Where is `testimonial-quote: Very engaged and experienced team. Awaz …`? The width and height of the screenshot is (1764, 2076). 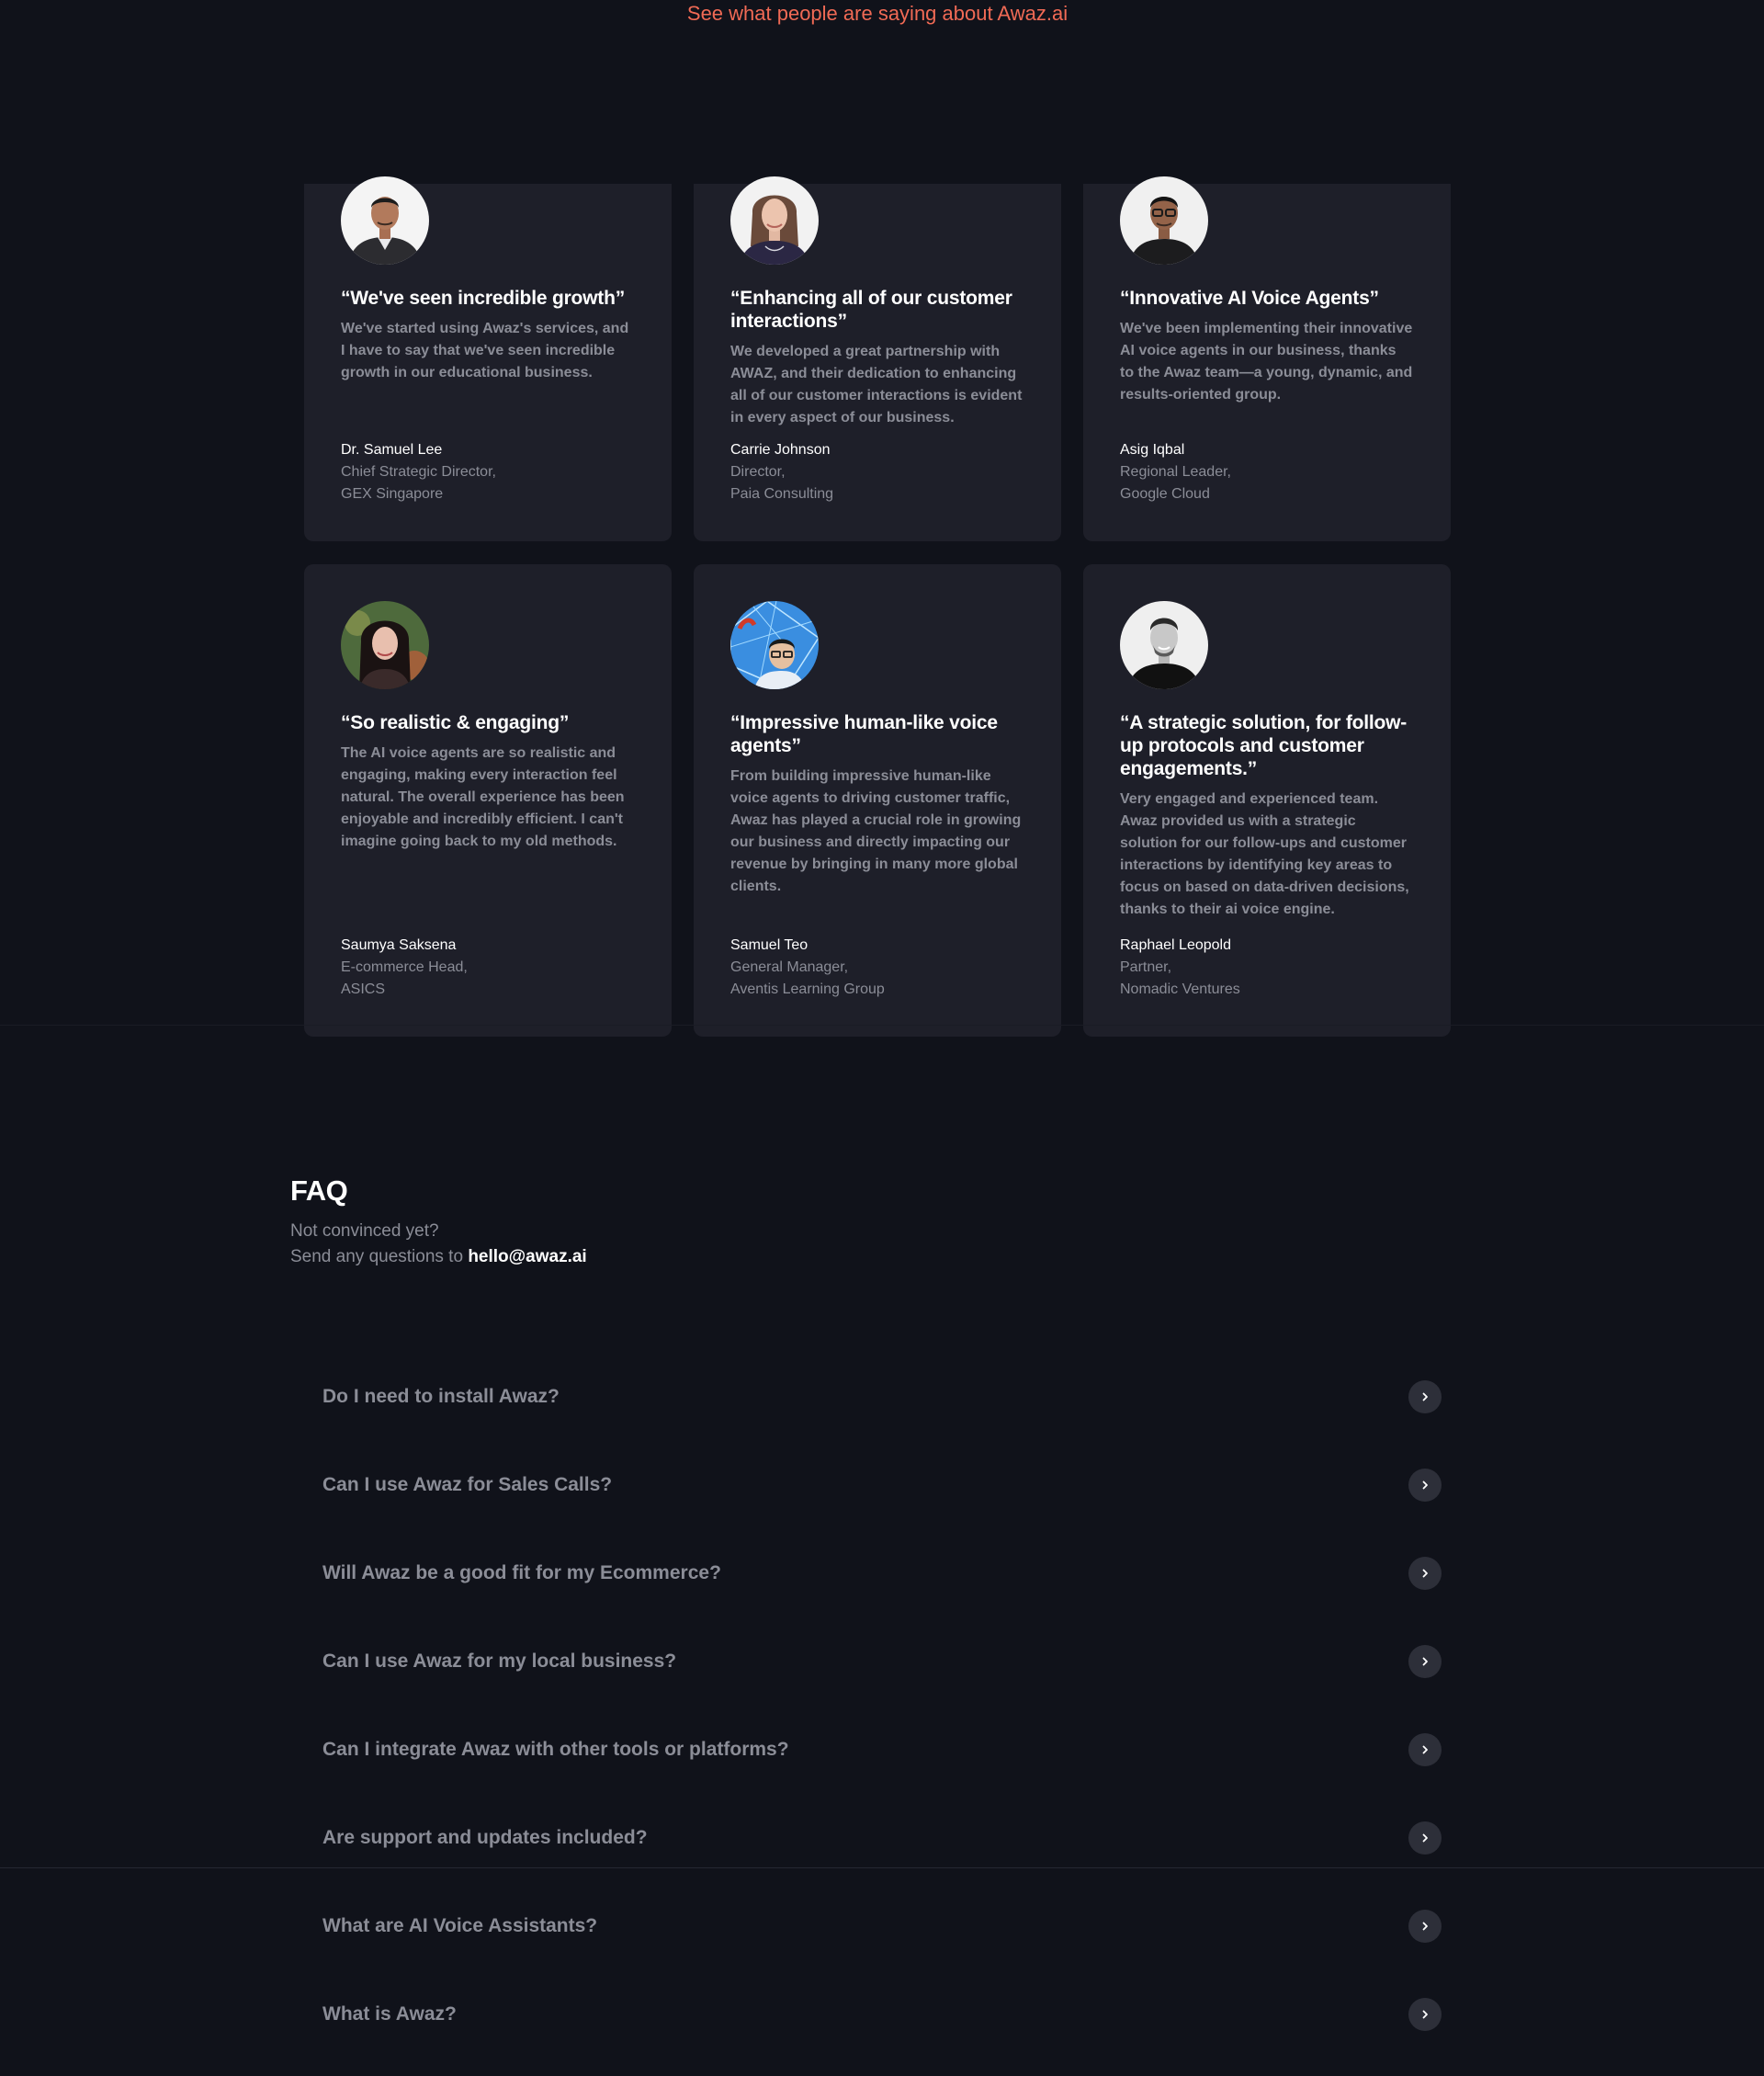
testimonial-quote: Very engaged and experienced team. Awaz … is located at coordinates (1264, 854).